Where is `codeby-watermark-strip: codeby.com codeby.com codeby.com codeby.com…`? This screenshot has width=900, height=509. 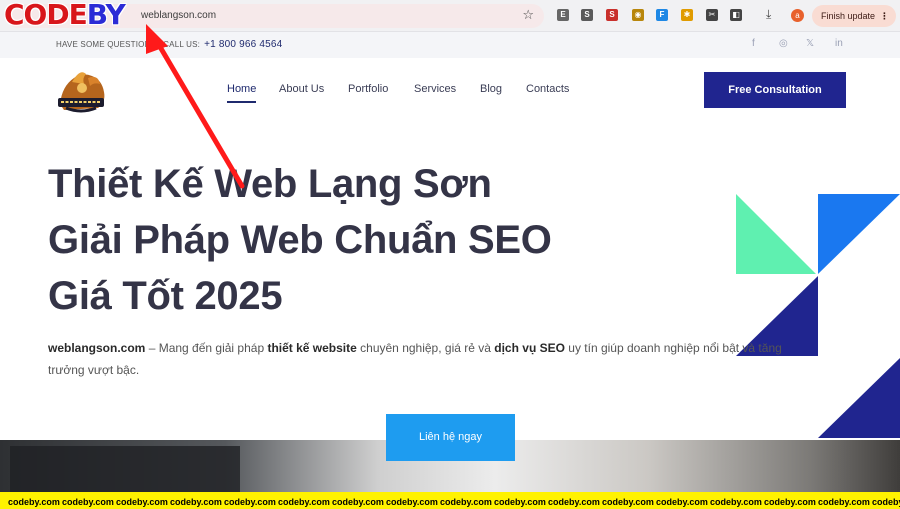
codeby-watermark-strip: codeby.com codeby.com codeby.com codeby.com… is located at coordinates (450, 500).